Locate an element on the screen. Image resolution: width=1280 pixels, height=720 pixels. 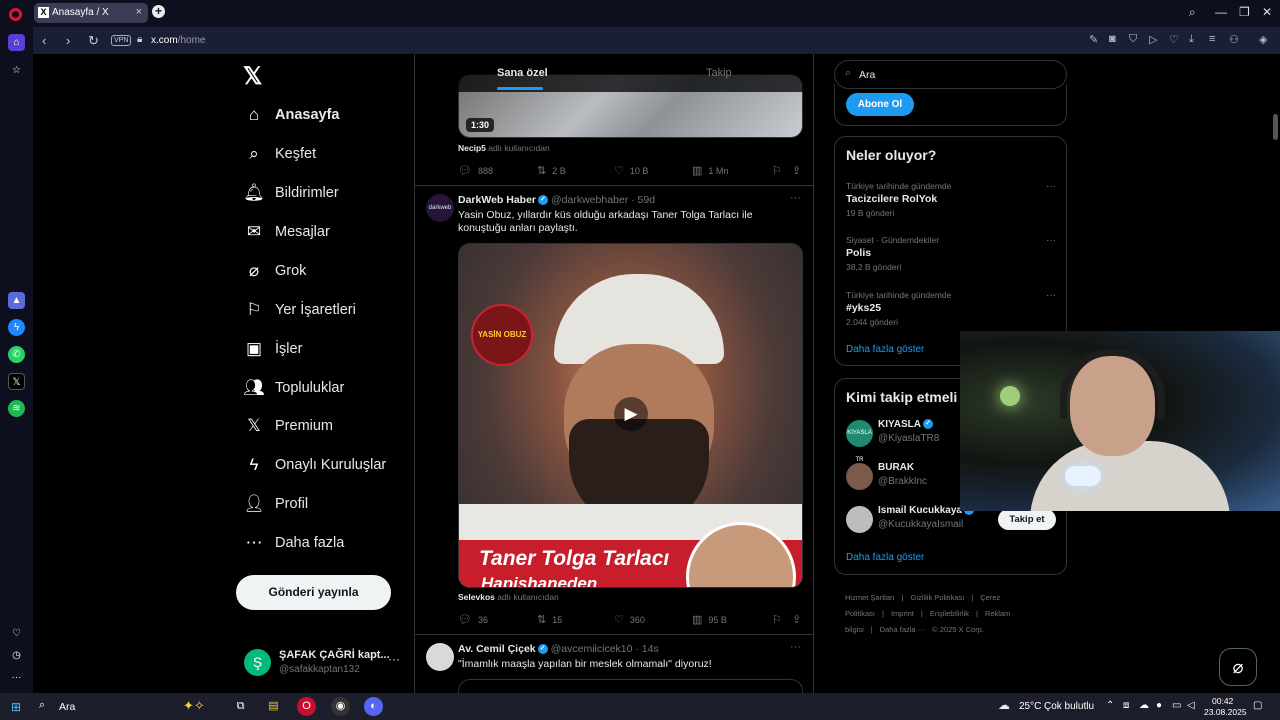
network-icon: ▭ is located at coordinates (1176, 705).